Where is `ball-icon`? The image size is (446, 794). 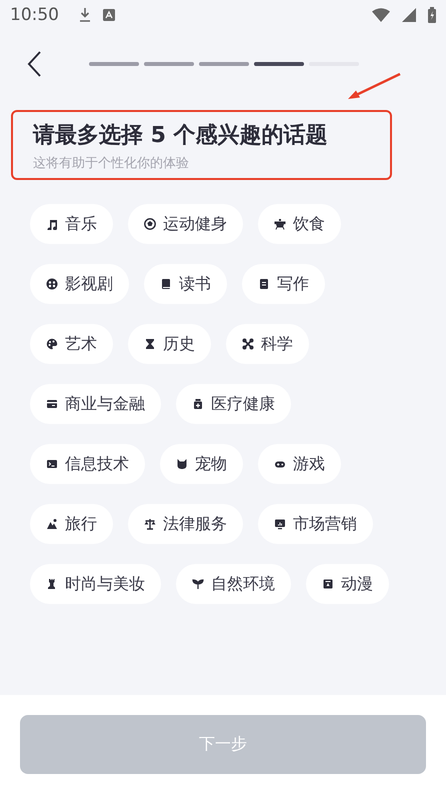 ball-icon is located at coordinates (150, 224).